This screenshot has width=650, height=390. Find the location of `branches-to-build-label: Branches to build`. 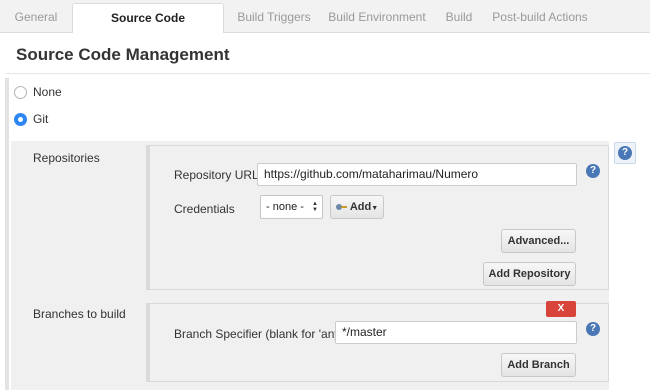

branches-to-build-label: Branches to build is located at coordinates (79, 314).